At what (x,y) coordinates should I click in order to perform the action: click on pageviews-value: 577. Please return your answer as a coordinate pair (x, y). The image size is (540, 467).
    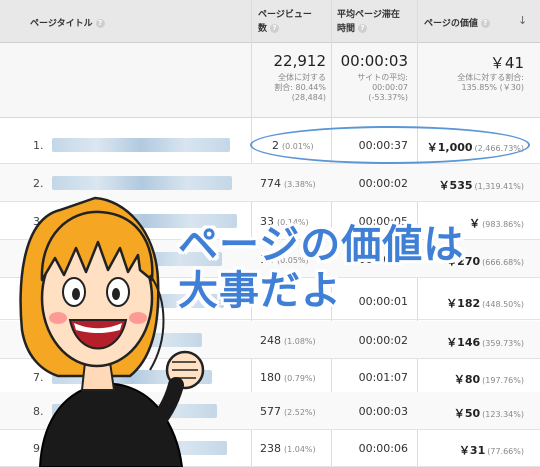
    Looking at the image, I should click on (270, 411).